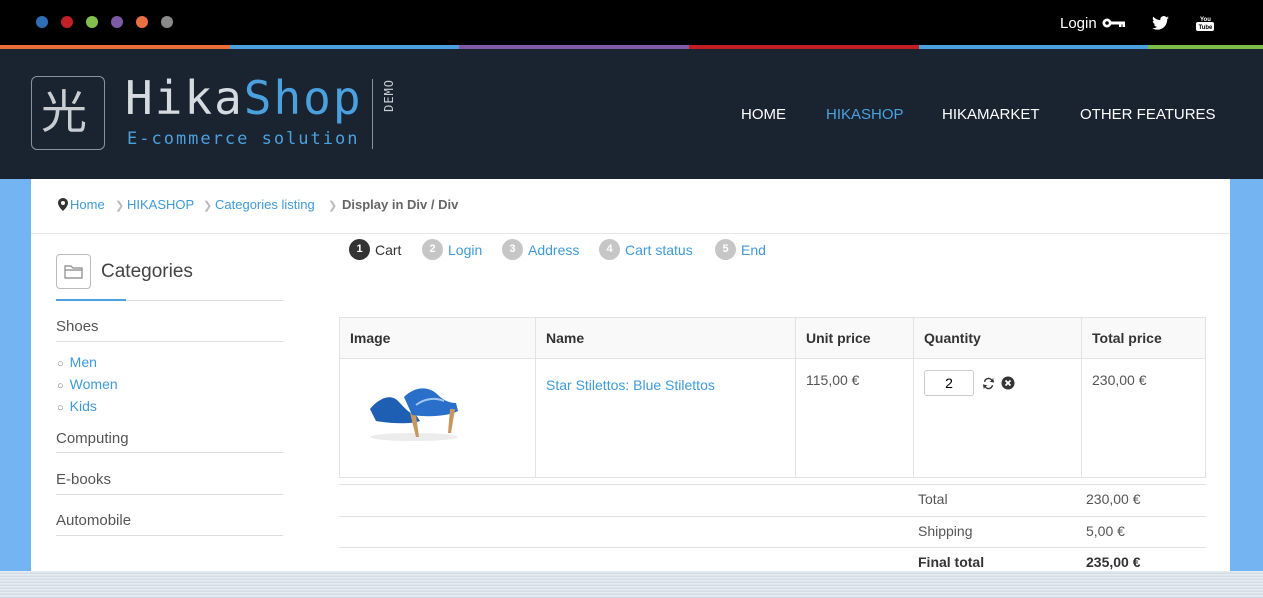 Image resolution: width=1263 pixels, height=598 pixels. What do you see at coordinates (631, 584) in the screenshot?
I see `scroll-edge` at bounding box center [631, 584].